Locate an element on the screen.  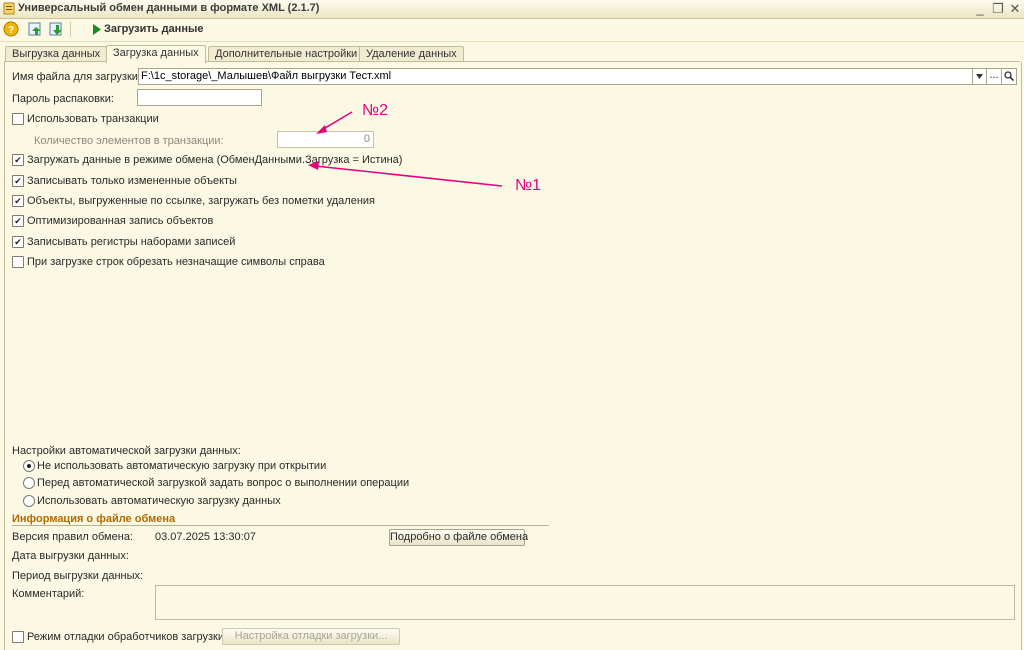
comment-label: Комментарий: is located at coordinates (48, 594).